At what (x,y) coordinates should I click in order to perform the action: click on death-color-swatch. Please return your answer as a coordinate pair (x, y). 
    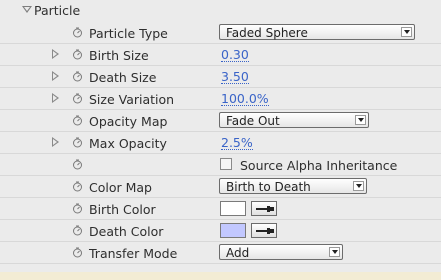
    Looking at the image, I should click on (233, 230).